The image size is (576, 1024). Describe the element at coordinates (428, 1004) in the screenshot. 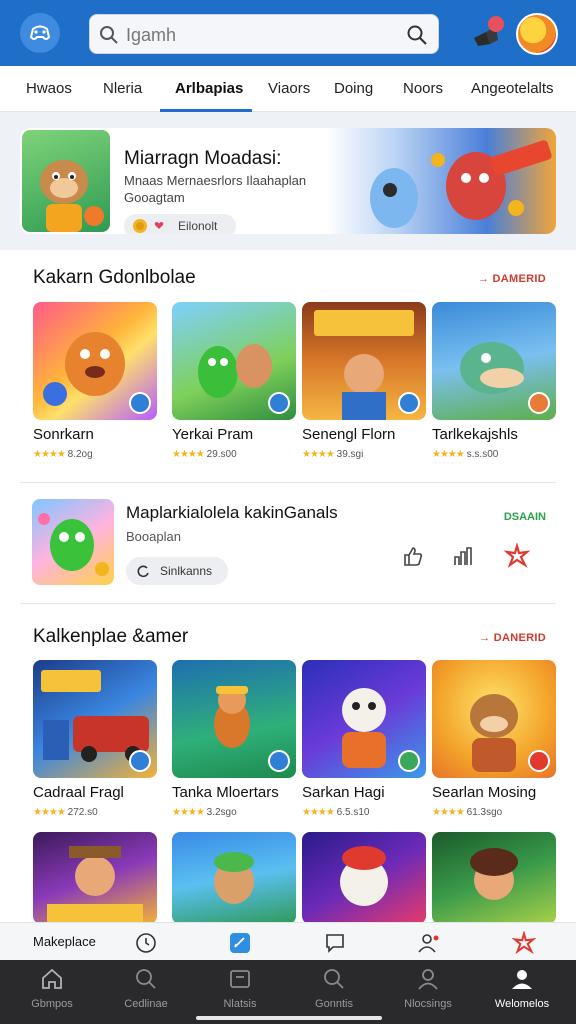

I see `nav-label: Nlocsings` at that location.